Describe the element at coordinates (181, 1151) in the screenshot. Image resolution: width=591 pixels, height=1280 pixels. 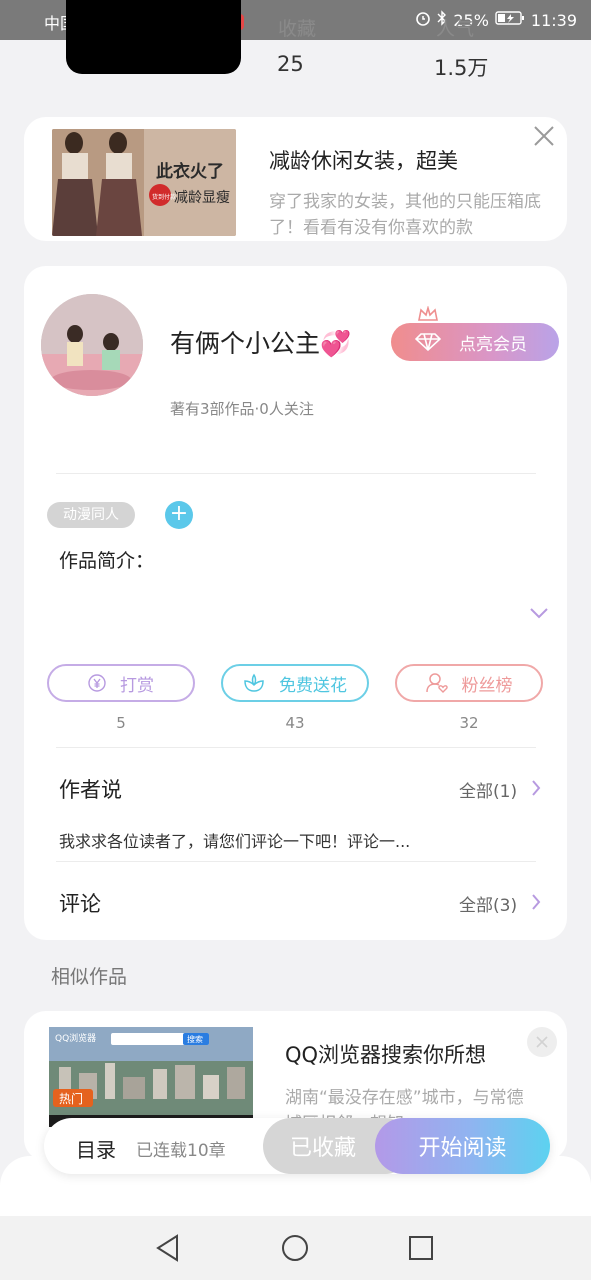
I see `chapter-count: 已连载10章` at that location.